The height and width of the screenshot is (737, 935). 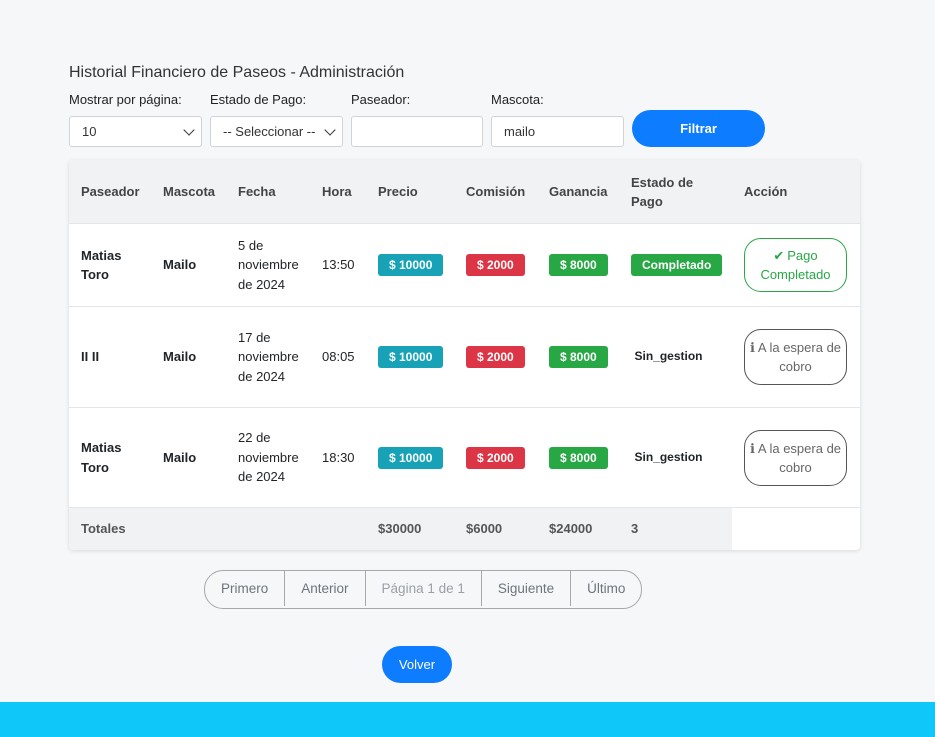 What do you see at coordinates (410, 528) in the screenshot?
I see `total-price: $30000` at bounding box center [410, 528].